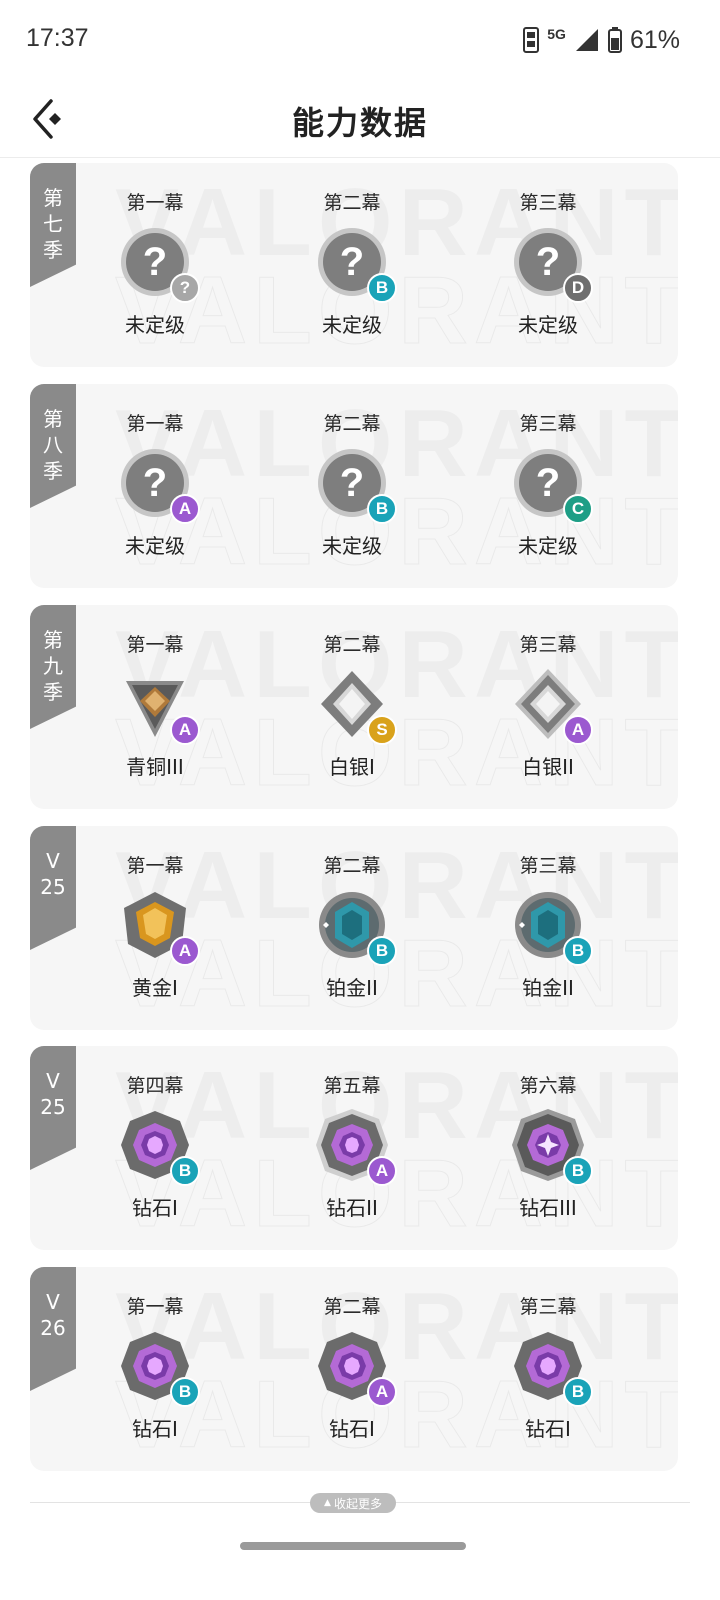  Describe the element at coordinates (155, 937) in the screenshot. I see `act-item: 第一幕 A 黄金I` at that location.